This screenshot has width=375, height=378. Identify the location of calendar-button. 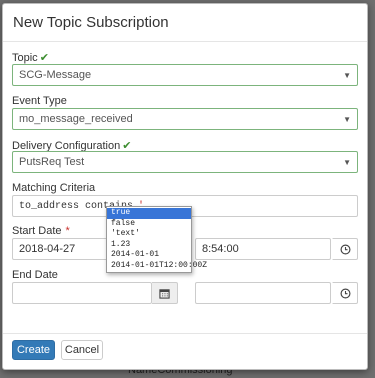
(165, 293).